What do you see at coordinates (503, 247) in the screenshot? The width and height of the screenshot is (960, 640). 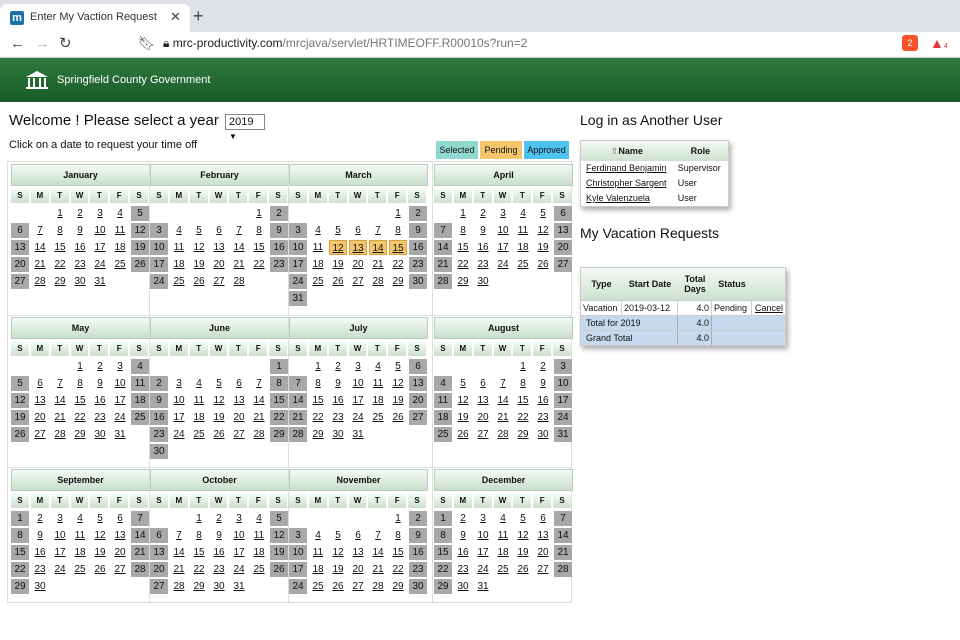 I see `day-cell: 17` at bounding box center [503, 247].